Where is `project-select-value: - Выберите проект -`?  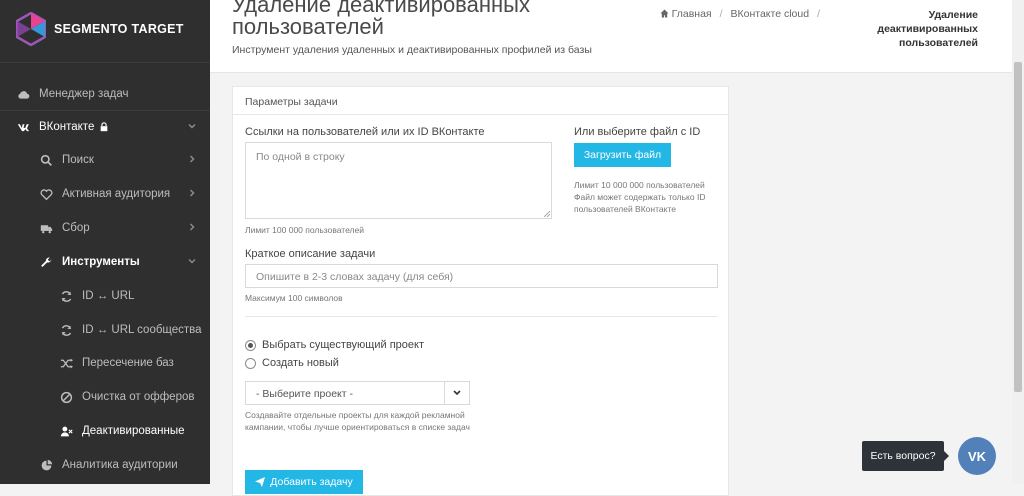 project-select-value: - Выберите проект - is located at coordinates (304, 394).